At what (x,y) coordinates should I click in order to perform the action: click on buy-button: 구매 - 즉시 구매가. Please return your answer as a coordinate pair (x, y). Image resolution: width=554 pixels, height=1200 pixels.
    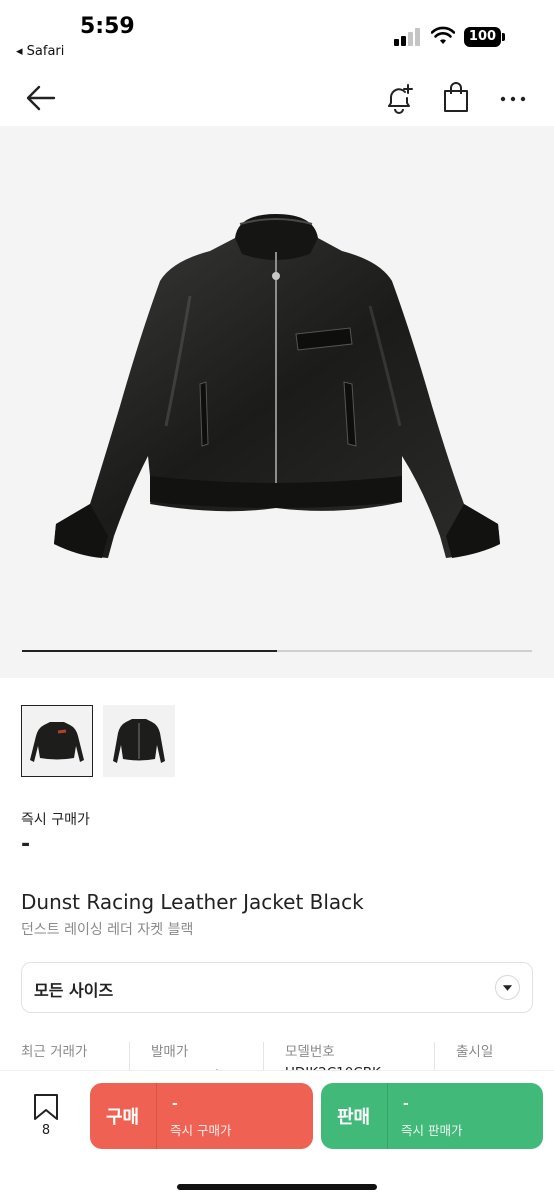
    Looking at the image, I should click on (201, 1116).